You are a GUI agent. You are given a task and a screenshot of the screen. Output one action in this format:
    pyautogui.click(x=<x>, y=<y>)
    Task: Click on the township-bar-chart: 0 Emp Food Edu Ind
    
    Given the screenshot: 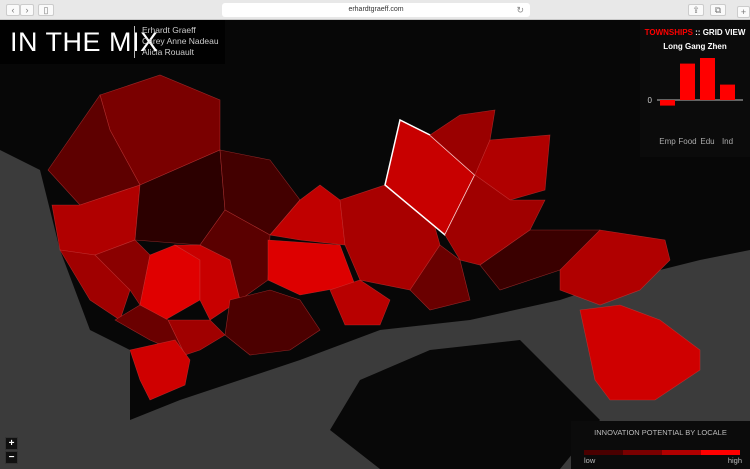 What is the action you would take?
    pyautogui.click(x=695, y=102)
    